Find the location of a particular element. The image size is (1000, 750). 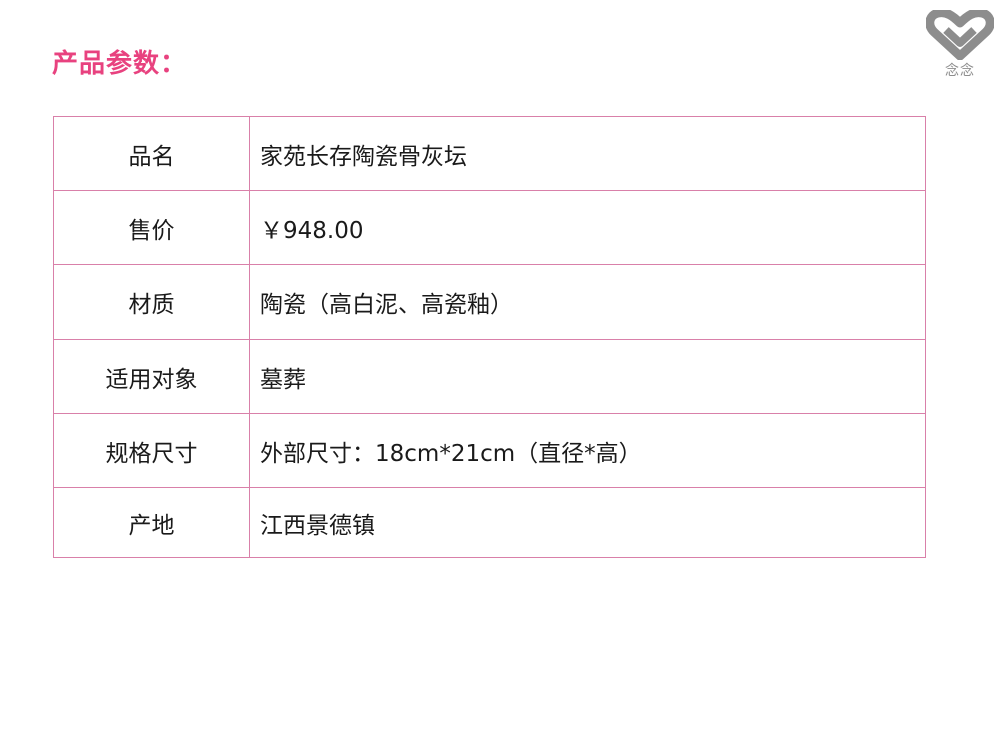

table-row: 售价 ￥948.00 is located at coordinates (489, 227).